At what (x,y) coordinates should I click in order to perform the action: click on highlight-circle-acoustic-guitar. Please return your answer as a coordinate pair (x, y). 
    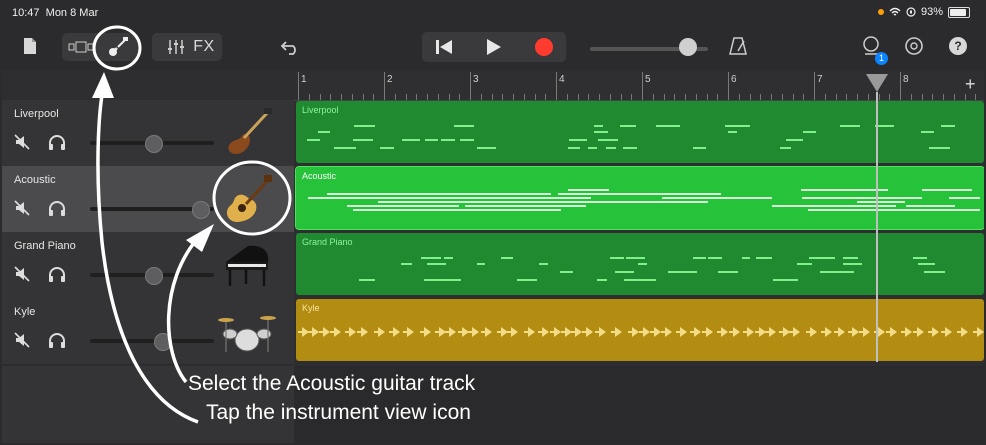
    Looking at the image, I should click on (252, 198).